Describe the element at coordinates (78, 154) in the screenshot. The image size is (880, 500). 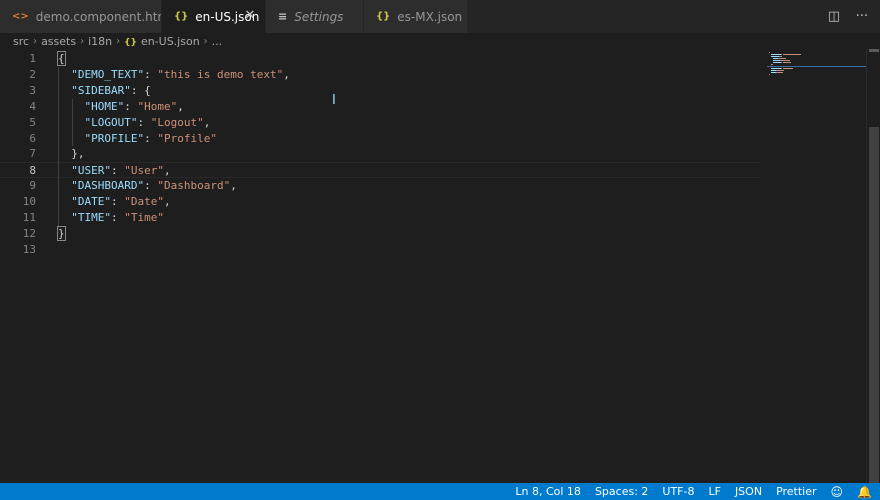
I see `punctuation: },` at that location.